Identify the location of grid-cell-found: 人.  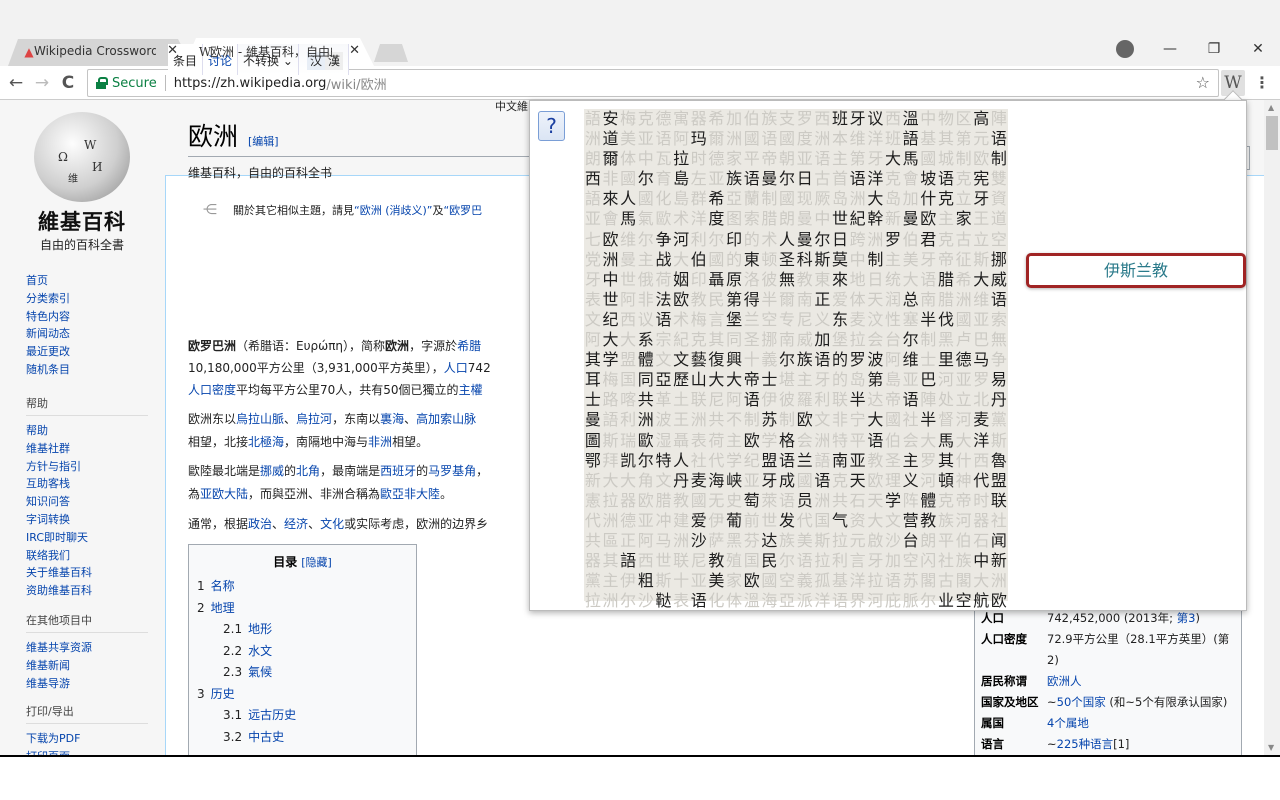
(681, 461).